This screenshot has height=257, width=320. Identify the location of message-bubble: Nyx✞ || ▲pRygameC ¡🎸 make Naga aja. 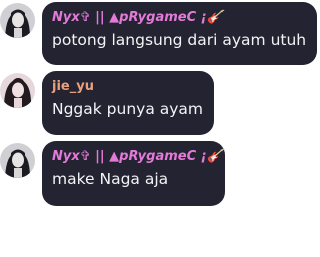
(133, 173).